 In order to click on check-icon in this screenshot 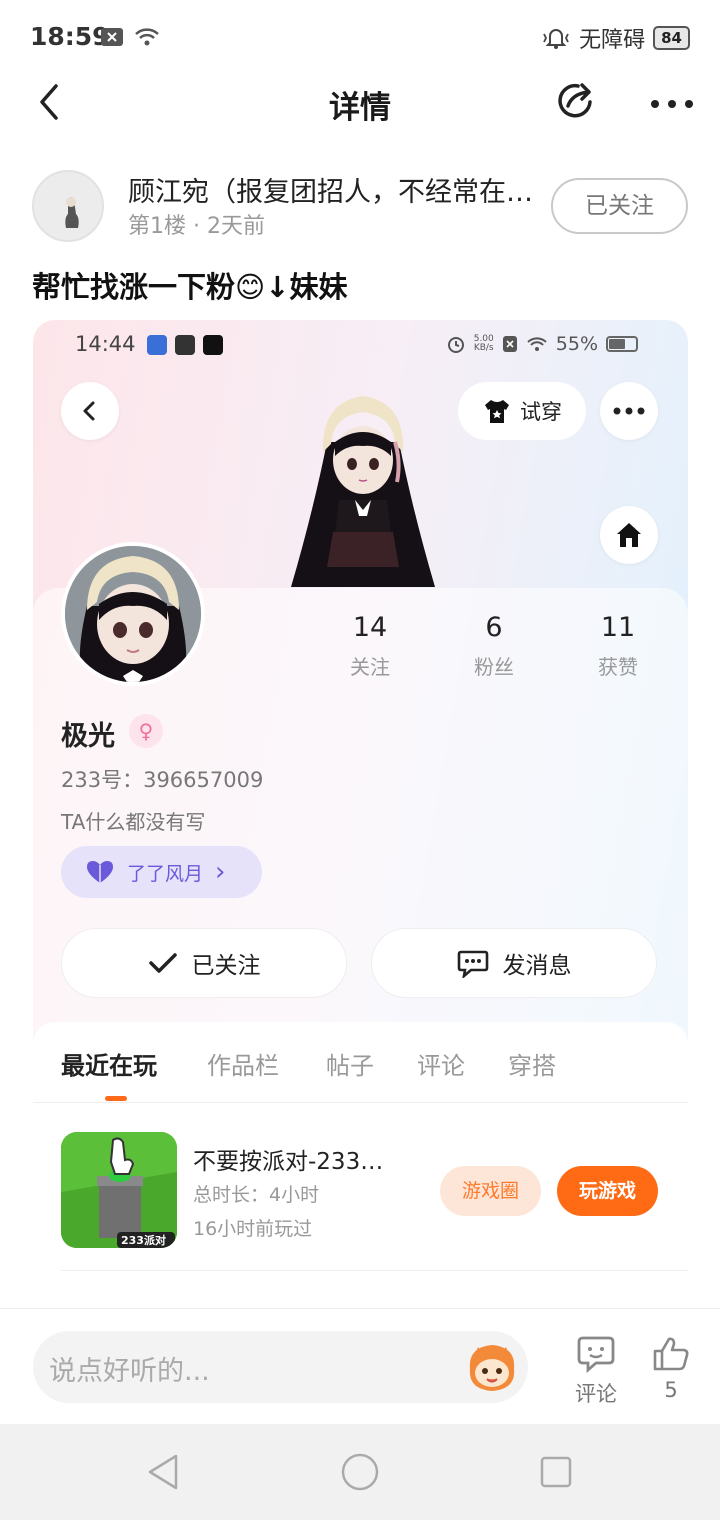, I will do `click(162, 963)`.